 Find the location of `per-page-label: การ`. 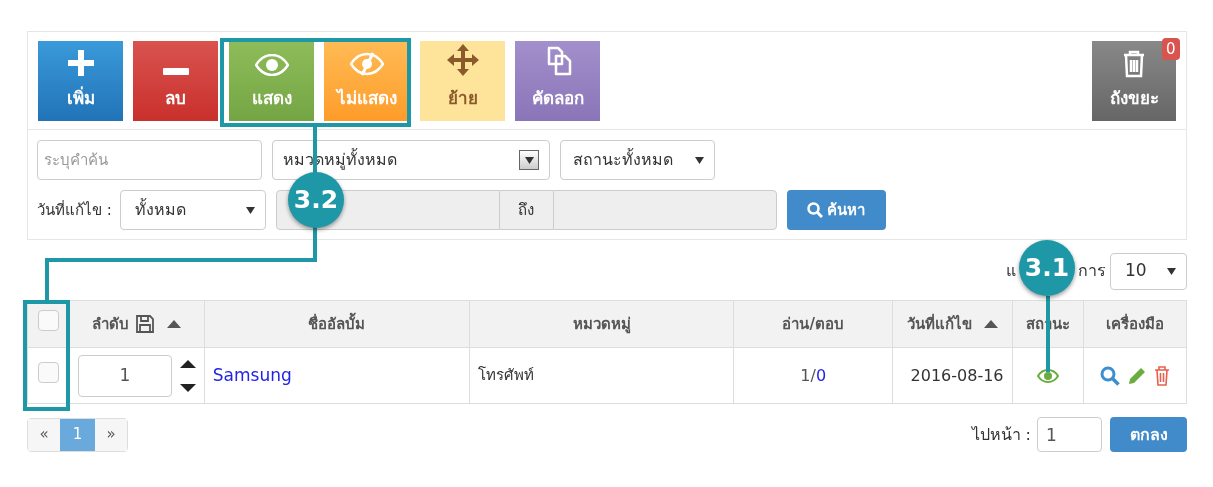

per-page-label: การ is located at coordinates (1092, 271).